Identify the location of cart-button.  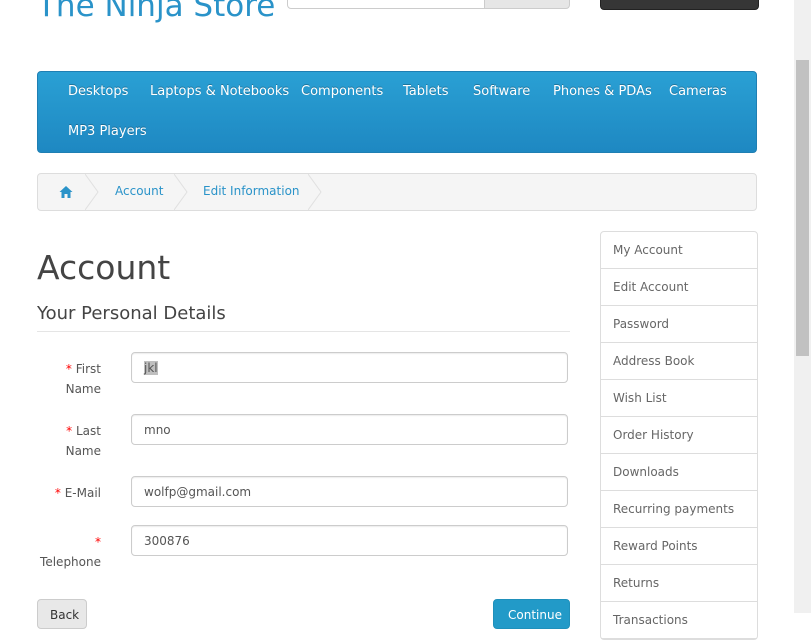
(679, 5).